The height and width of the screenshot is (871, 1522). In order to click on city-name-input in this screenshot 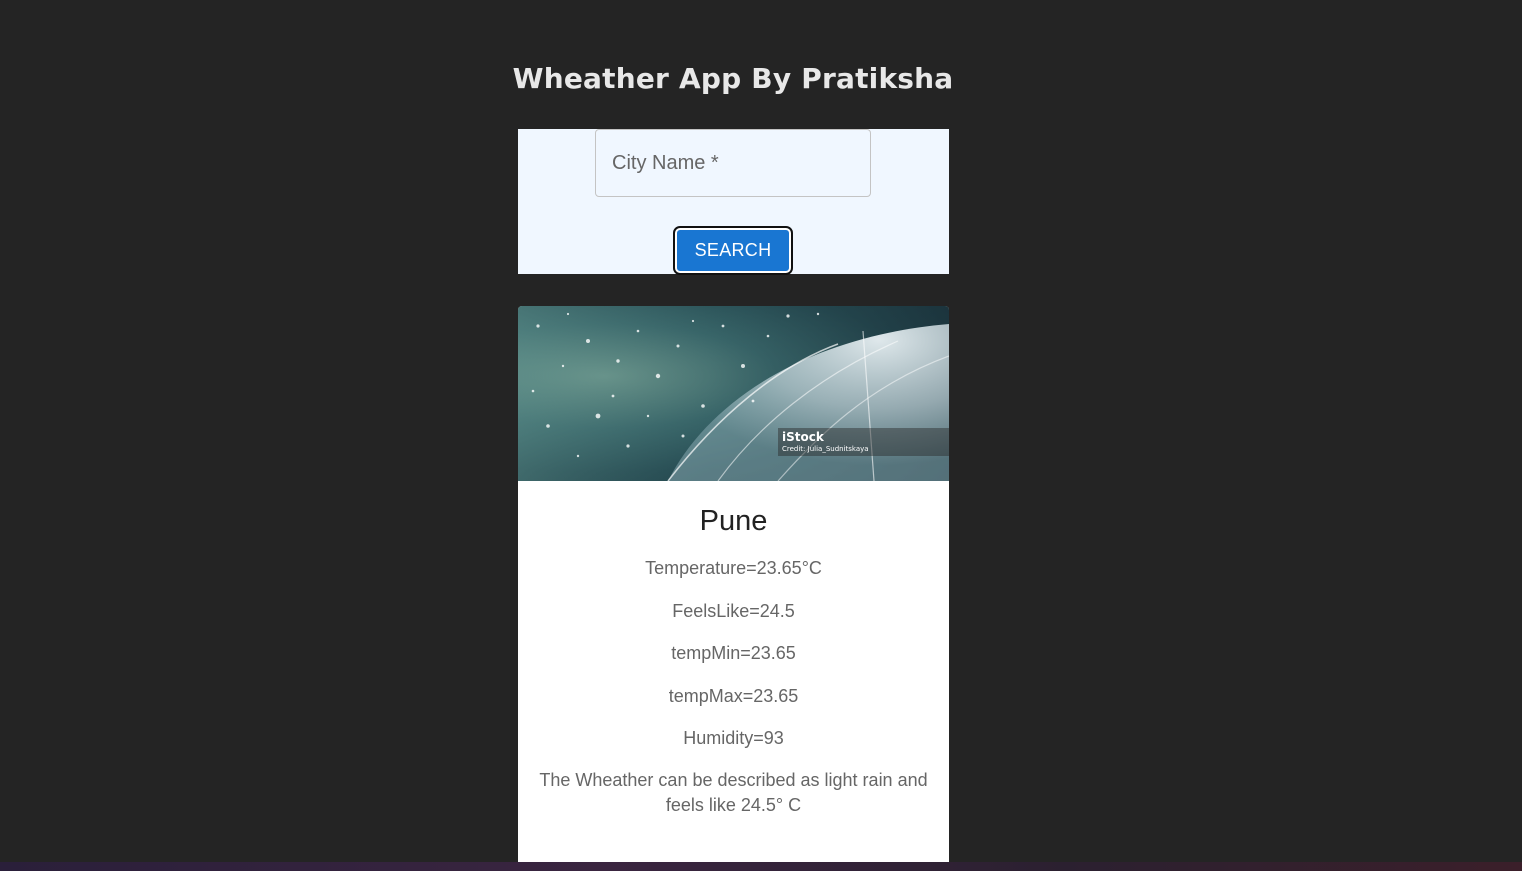, I will do `click(733, 163)`.